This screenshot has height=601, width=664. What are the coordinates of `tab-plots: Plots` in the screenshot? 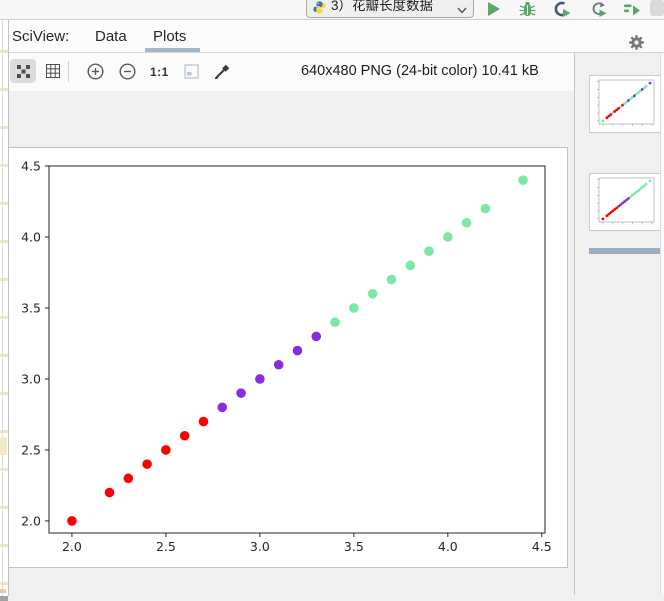 It's located at (169, 36).